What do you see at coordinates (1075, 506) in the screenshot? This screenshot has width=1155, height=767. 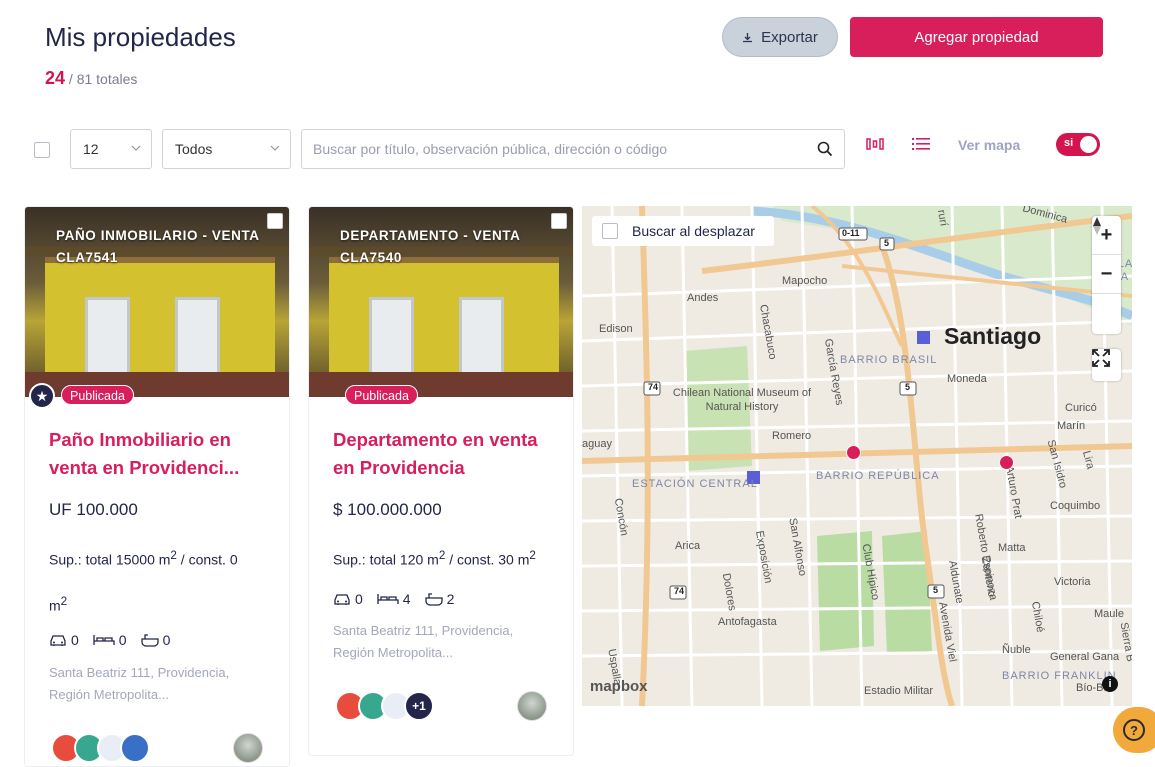 I see `map-label: Coquimbo` at bounding box center [1075, 506].